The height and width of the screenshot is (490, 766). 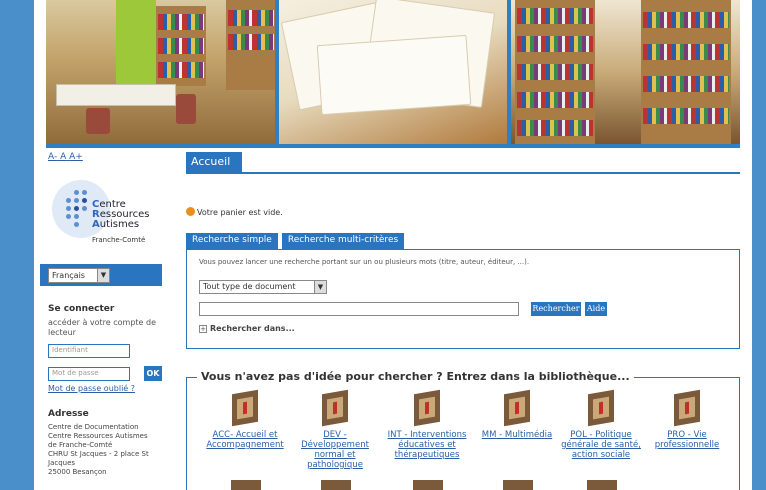 I want to click on banner-photo-open-book, so click(x=393, y=72).